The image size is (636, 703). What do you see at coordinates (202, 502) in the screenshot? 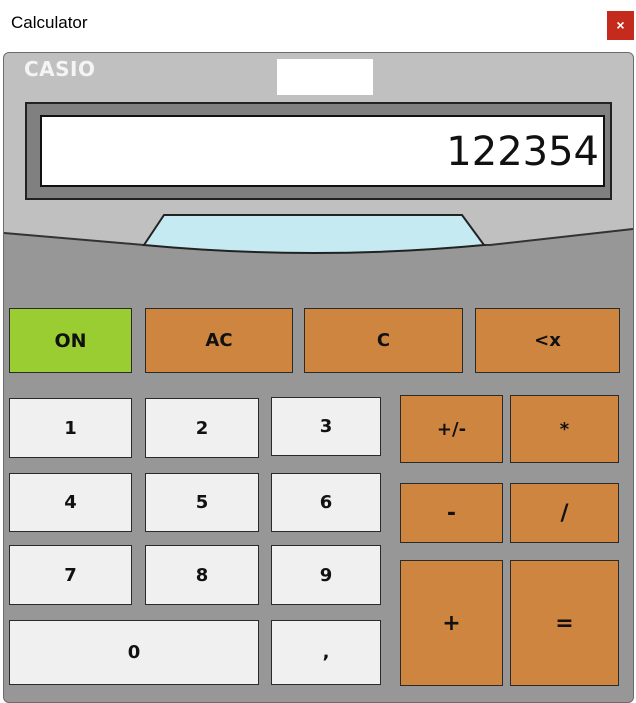
I see `digit-5-button: 5` at bounding box center [202, 502].